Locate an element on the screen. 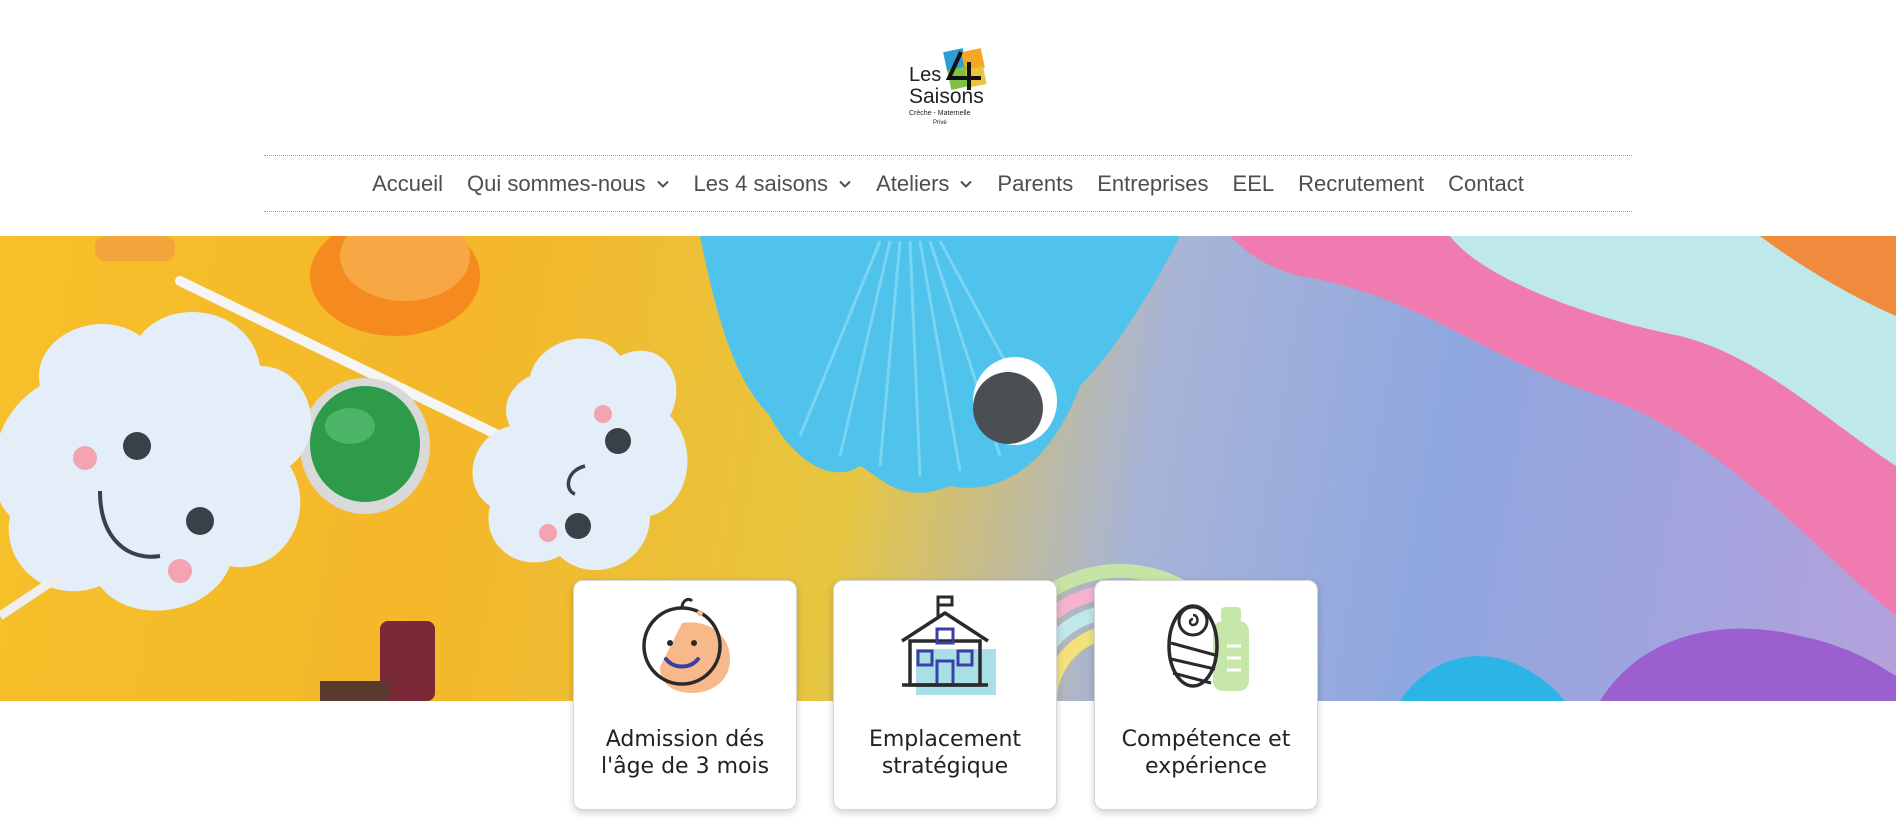  feature-title: Admission dés l'âge de 3 mois is located at coordinates (685, 753).